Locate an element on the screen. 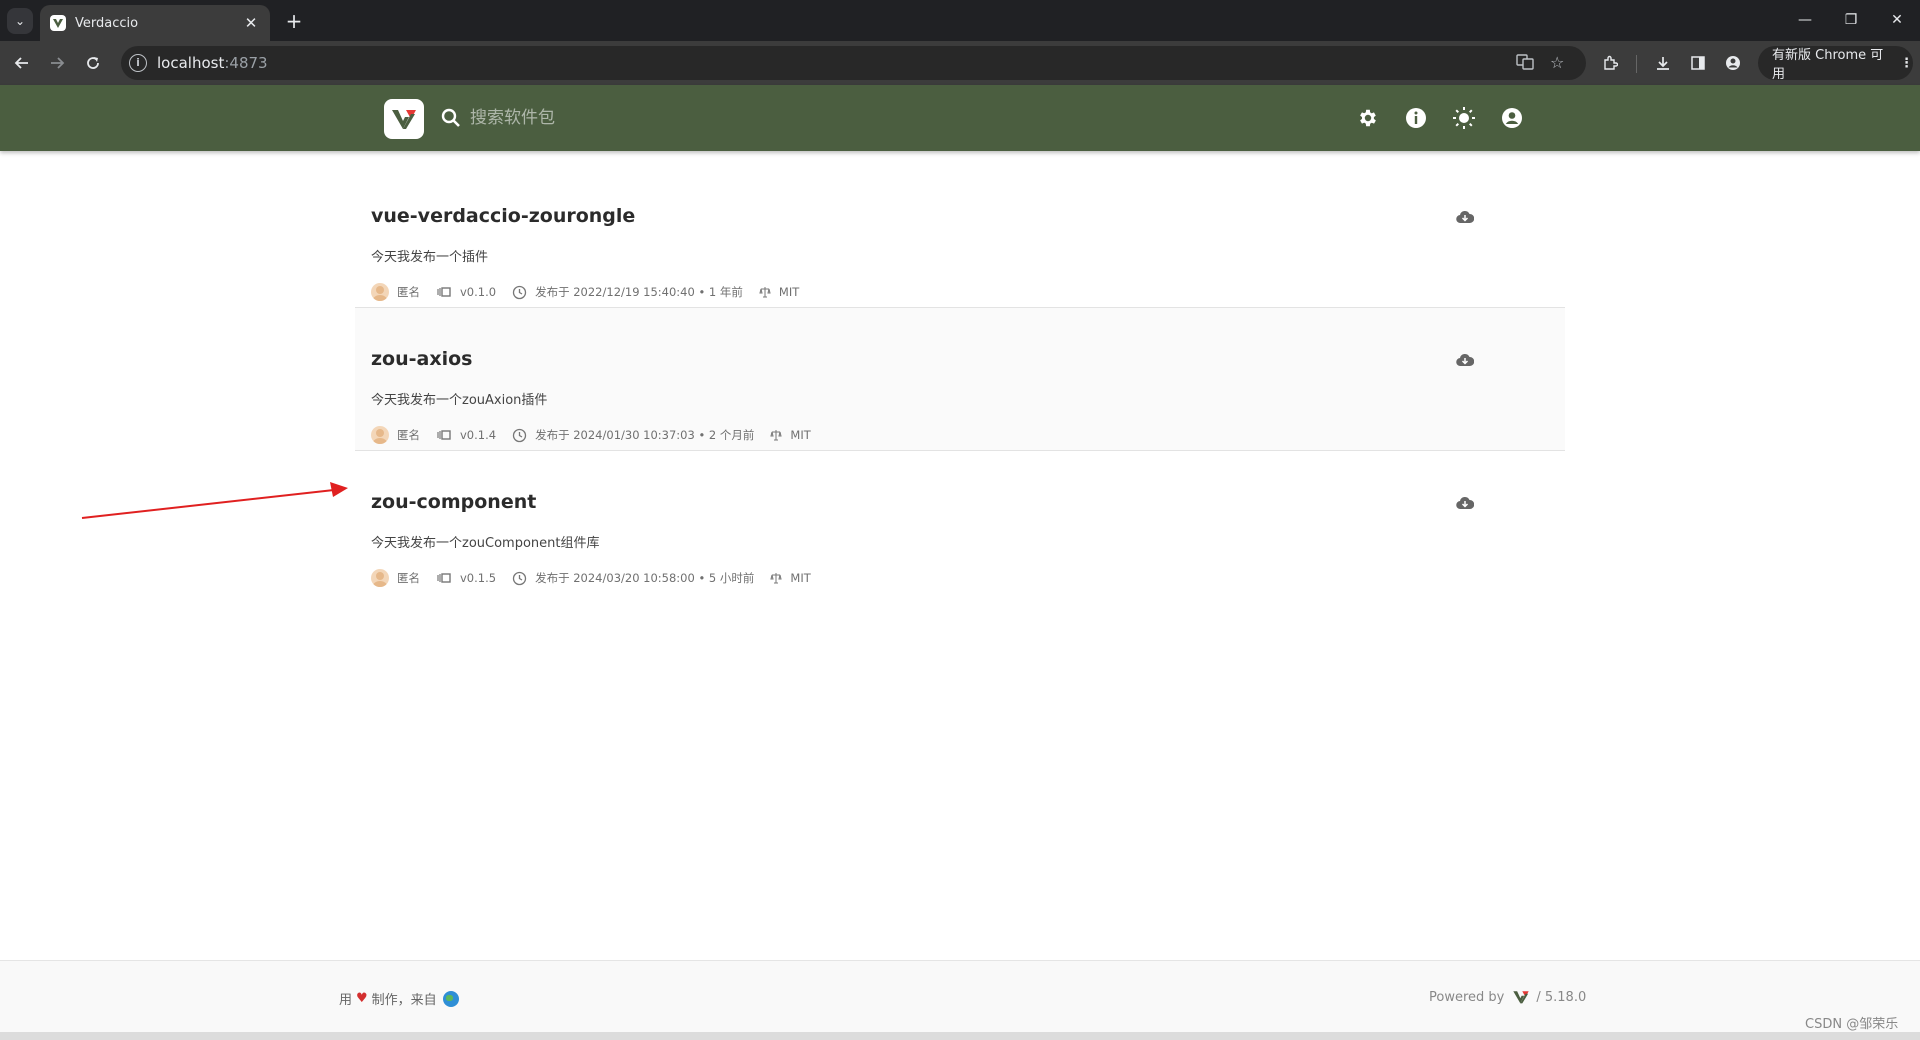  minimize-button: — is located at coordinates (1805, 20).